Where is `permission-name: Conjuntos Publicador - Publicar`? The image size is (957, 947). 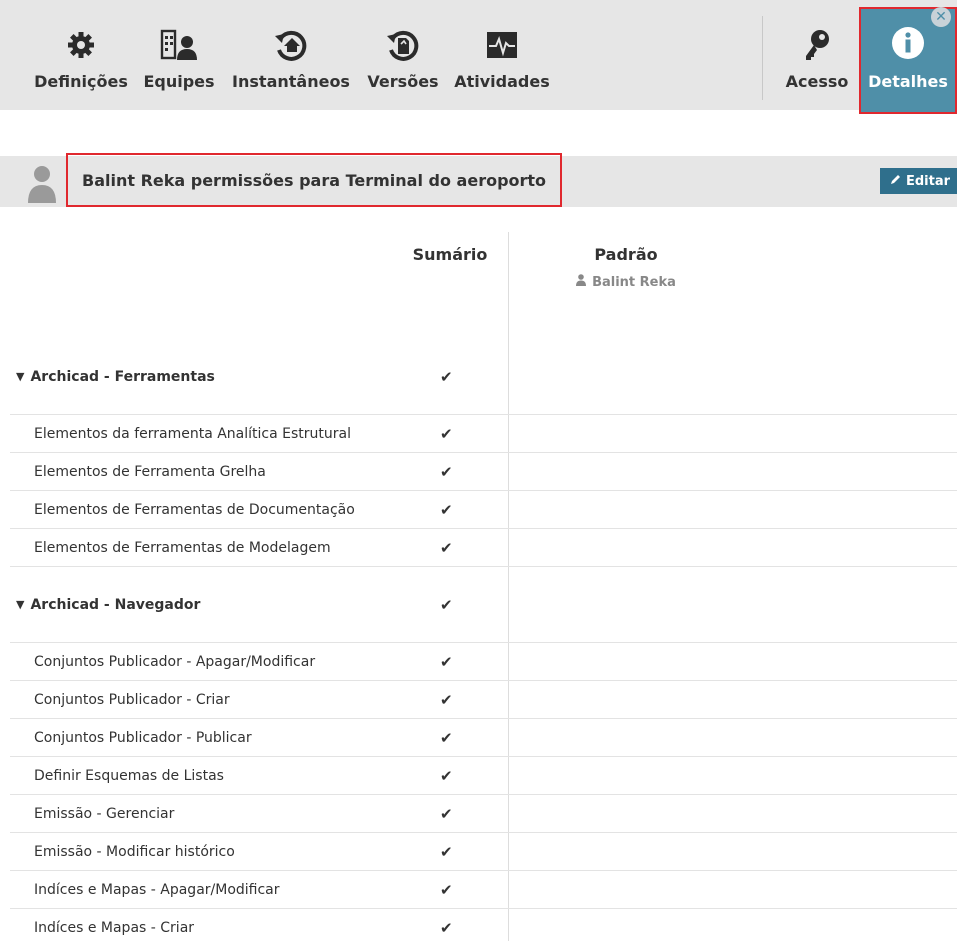
permission-name: Conjuntos Publicador - Publicar is located at coordinates (143, 737).